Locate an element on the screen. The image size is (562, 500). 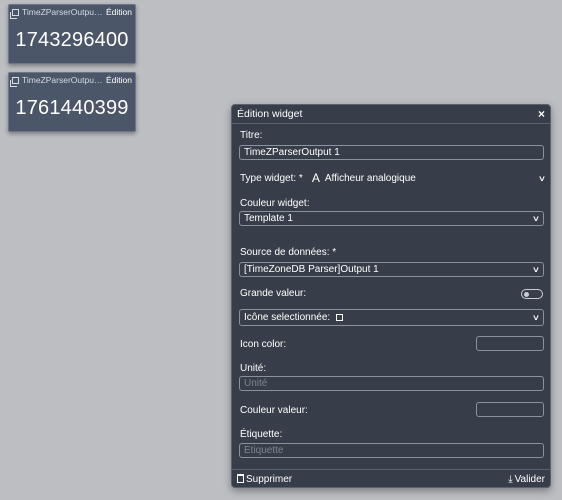
widget-value: 1761440399 is located at coordinates (72, 108).